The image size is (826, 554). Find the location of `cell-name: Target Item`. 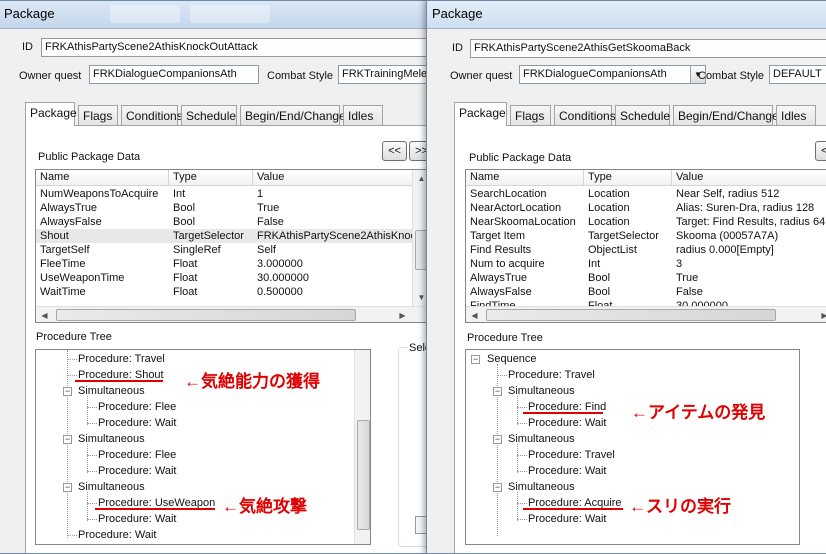

cell-name: Target Item is located at coordinates (498, 236).